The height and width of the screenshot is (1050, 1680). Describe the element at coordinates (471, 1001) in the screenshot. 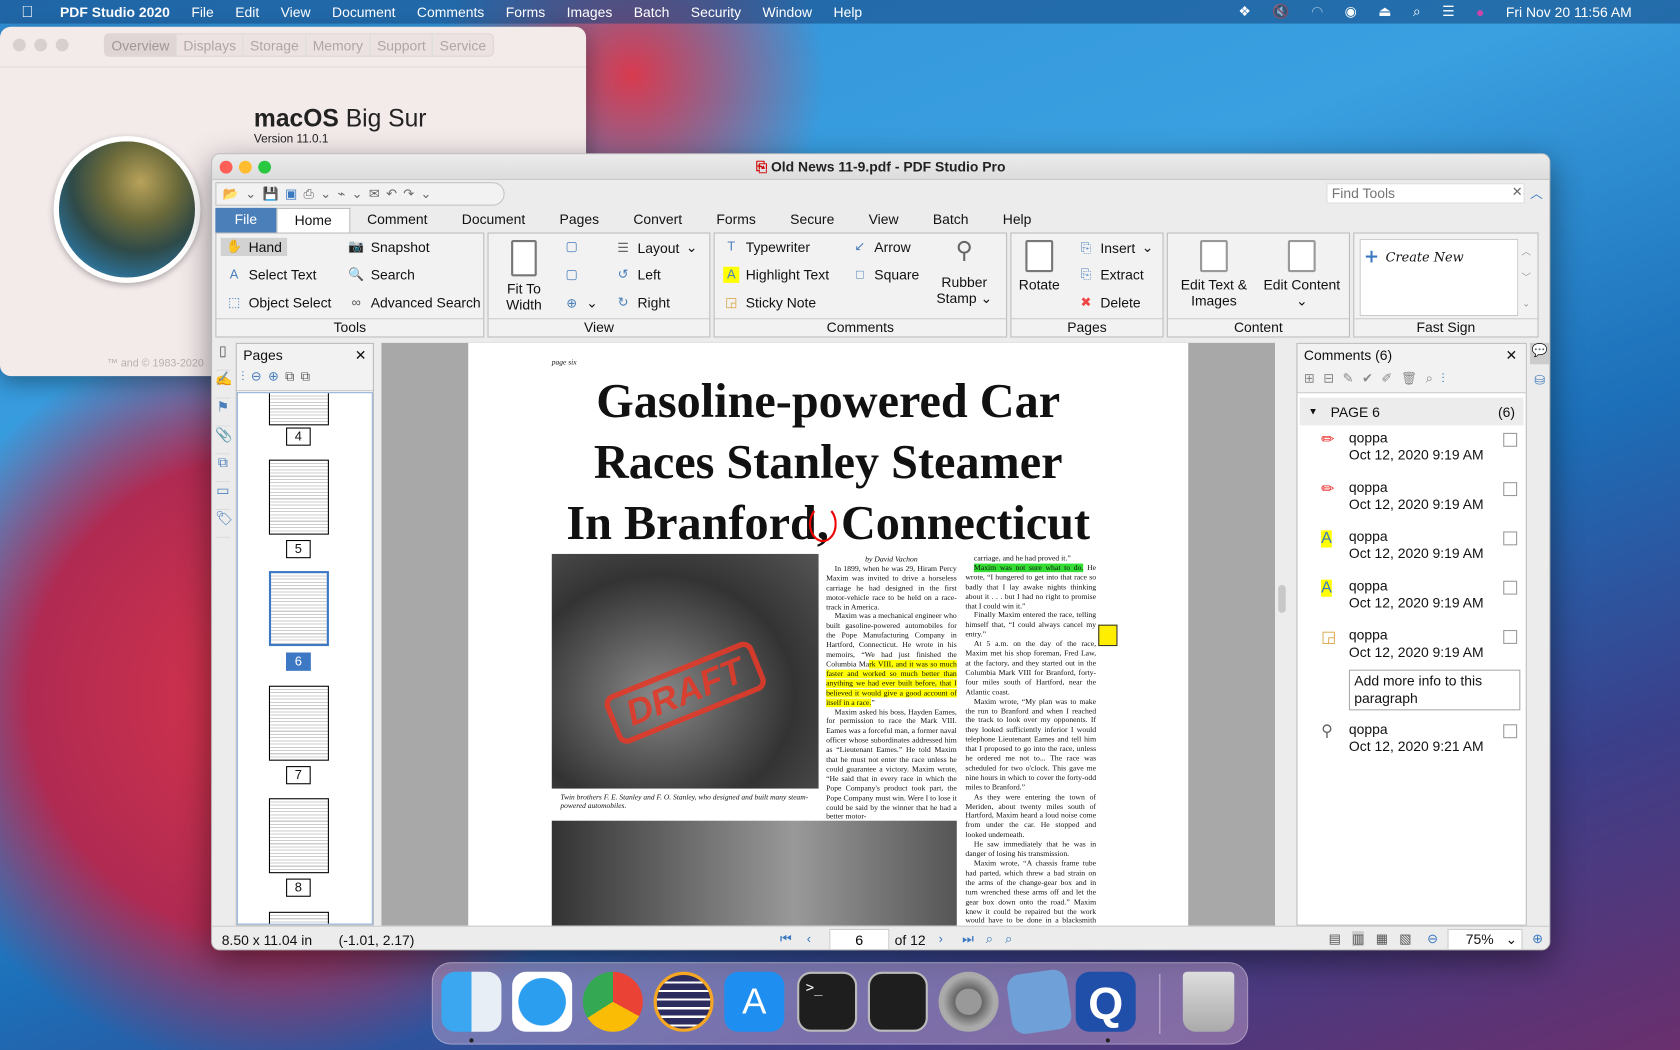

I see `finder-icon` at that location.